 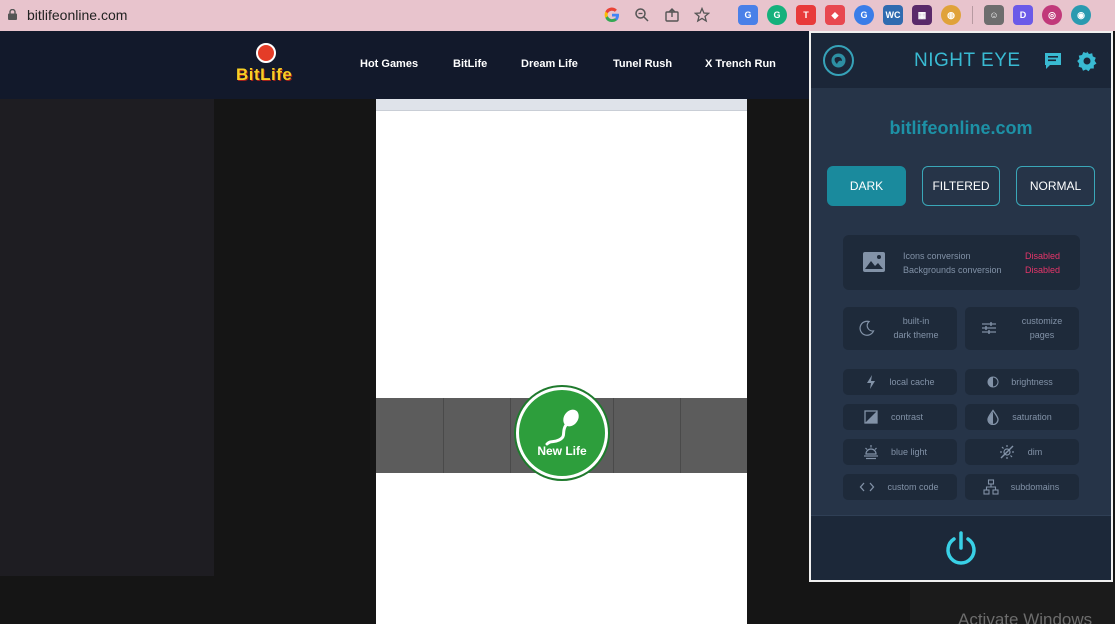 I want to click on dim-icon, so click(x=1007, y=452).